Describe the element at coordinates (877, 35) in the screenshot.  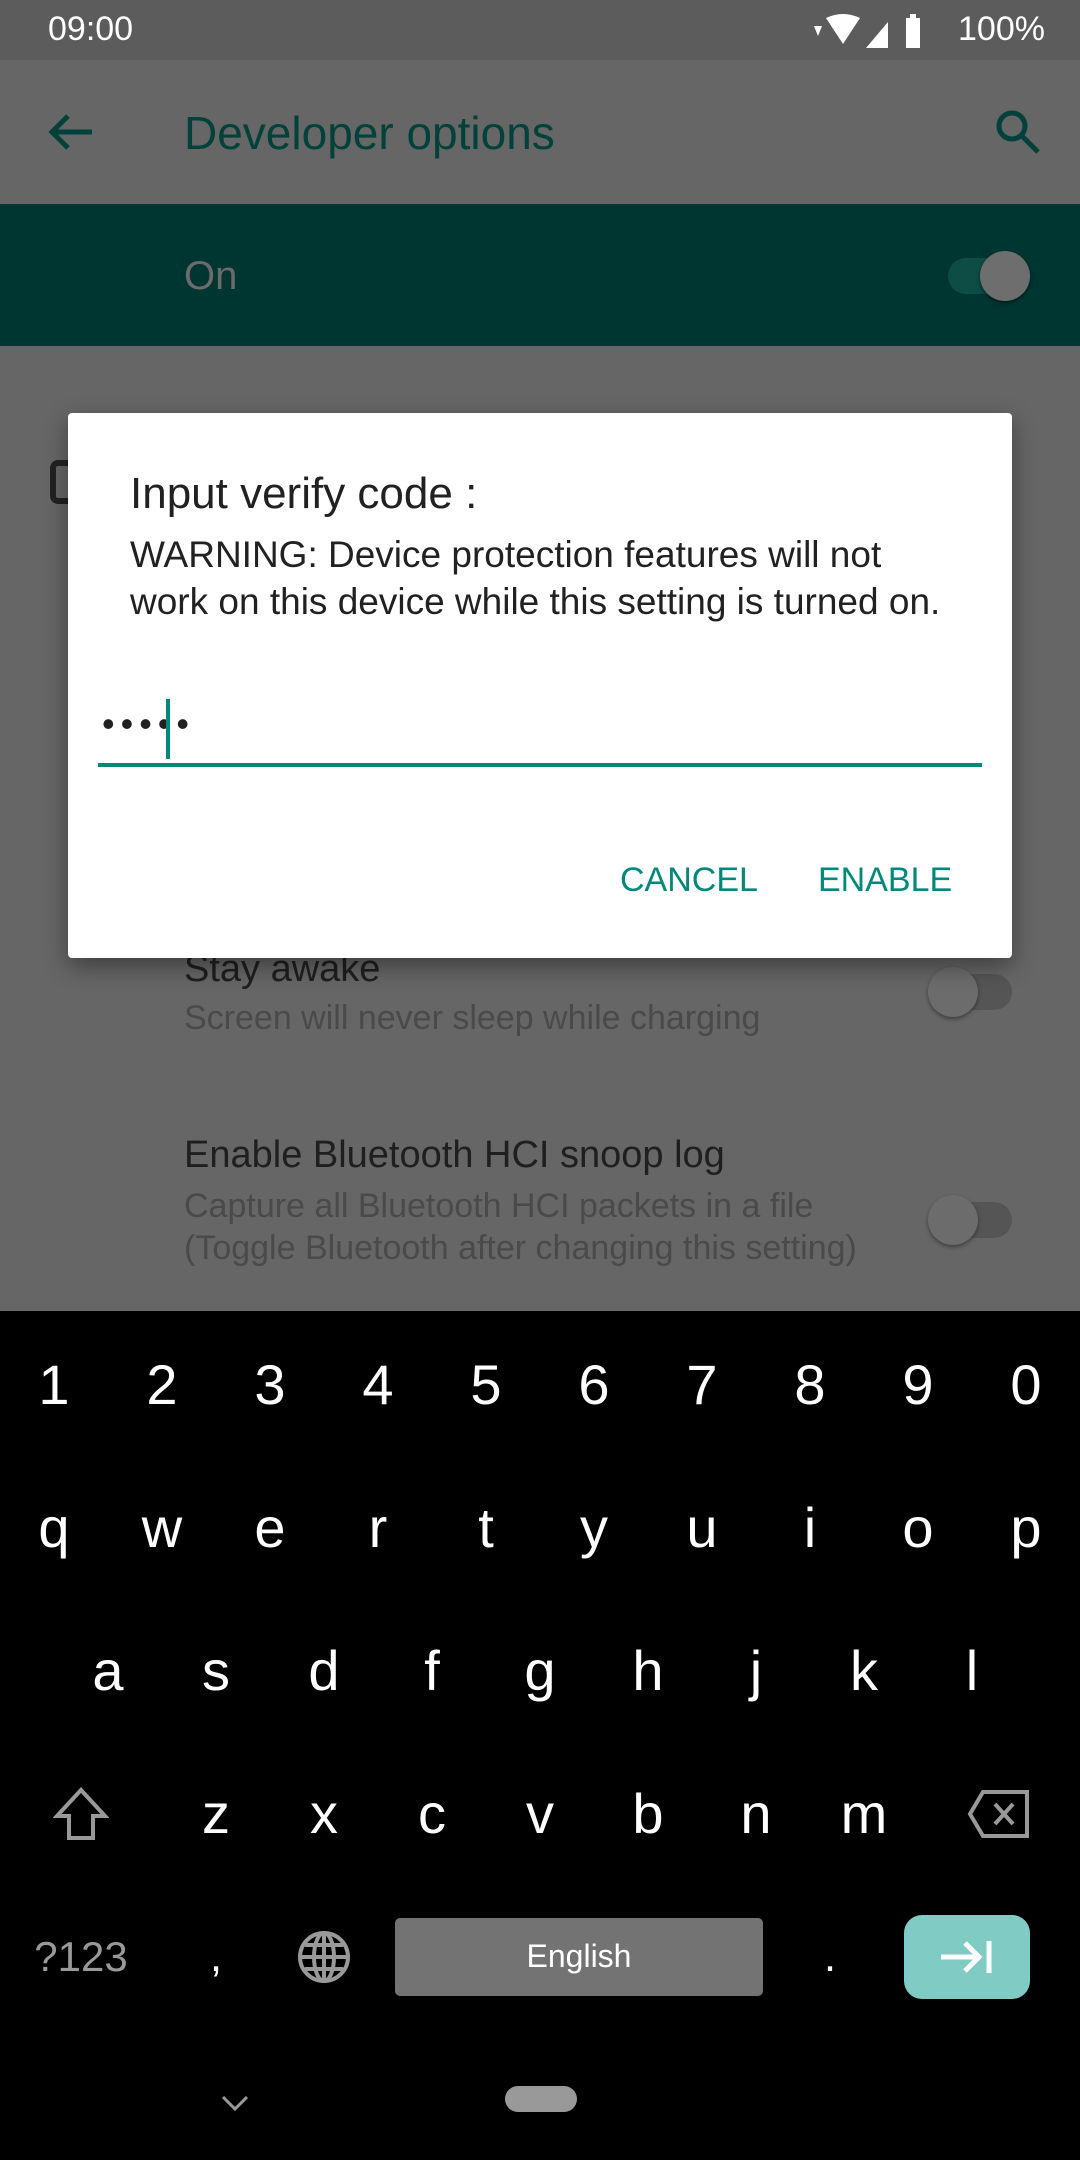
I see `signal-icon` at that location.